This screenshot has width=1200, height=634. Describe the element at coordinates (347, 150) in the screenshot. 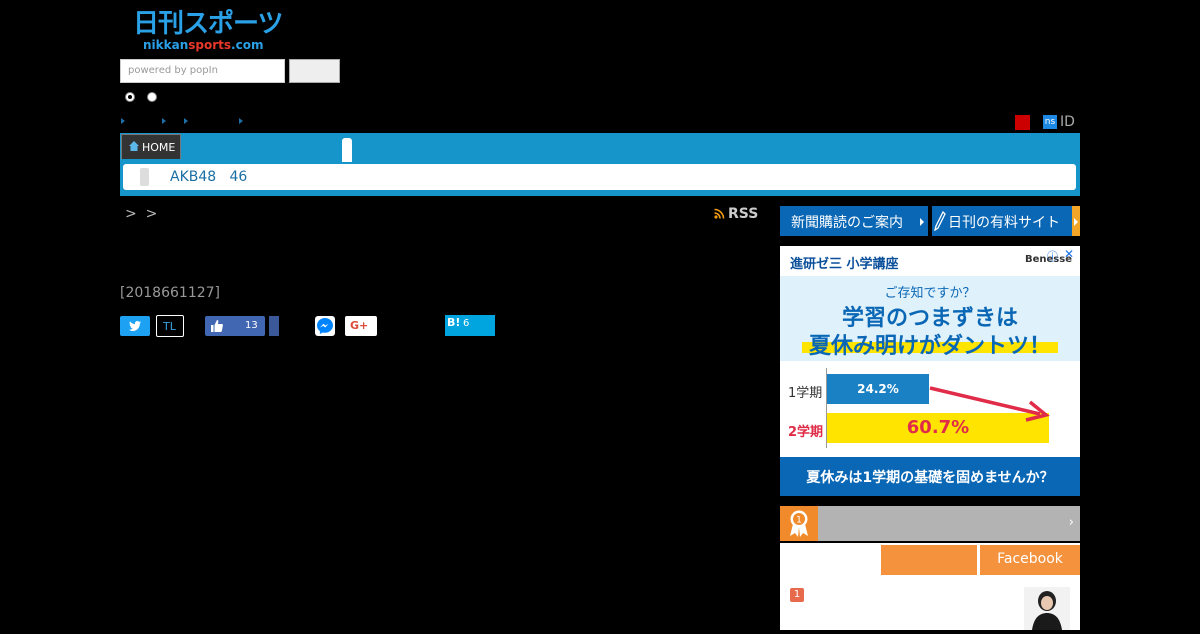

I see `nav-active-tab` at that location.